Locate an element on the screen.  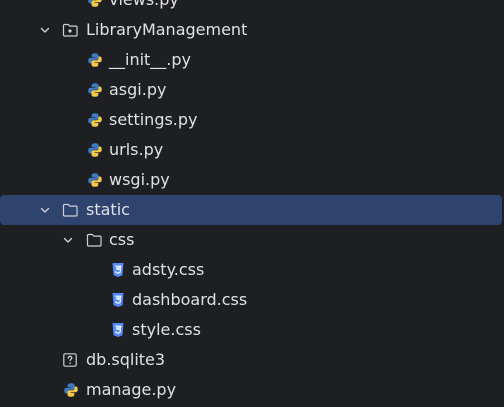
tree-item-label: __init__.py is located at coordinates (150, 59).